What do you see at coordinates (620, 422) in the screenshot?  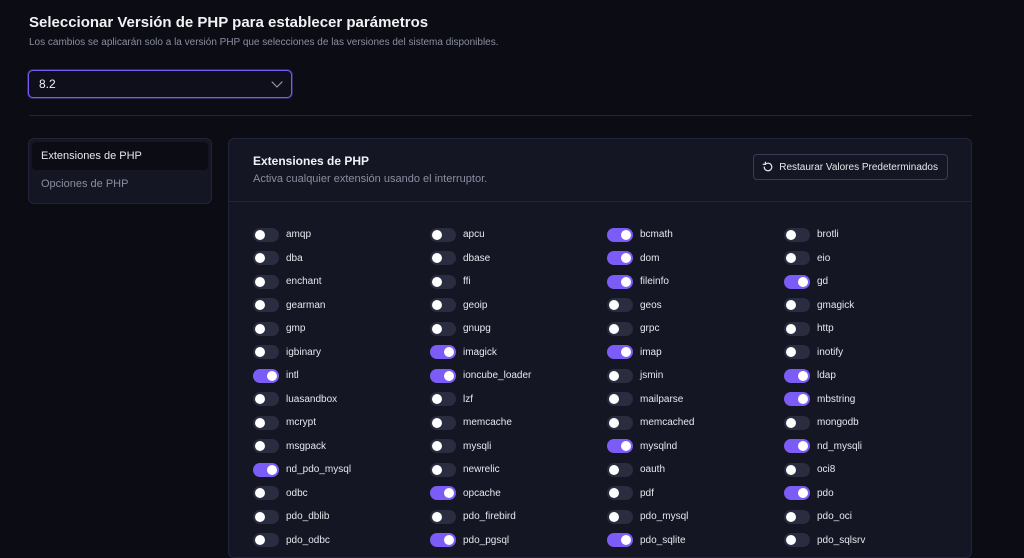 I see `extension-toggle-memcached` at bounding box center [620, 422].